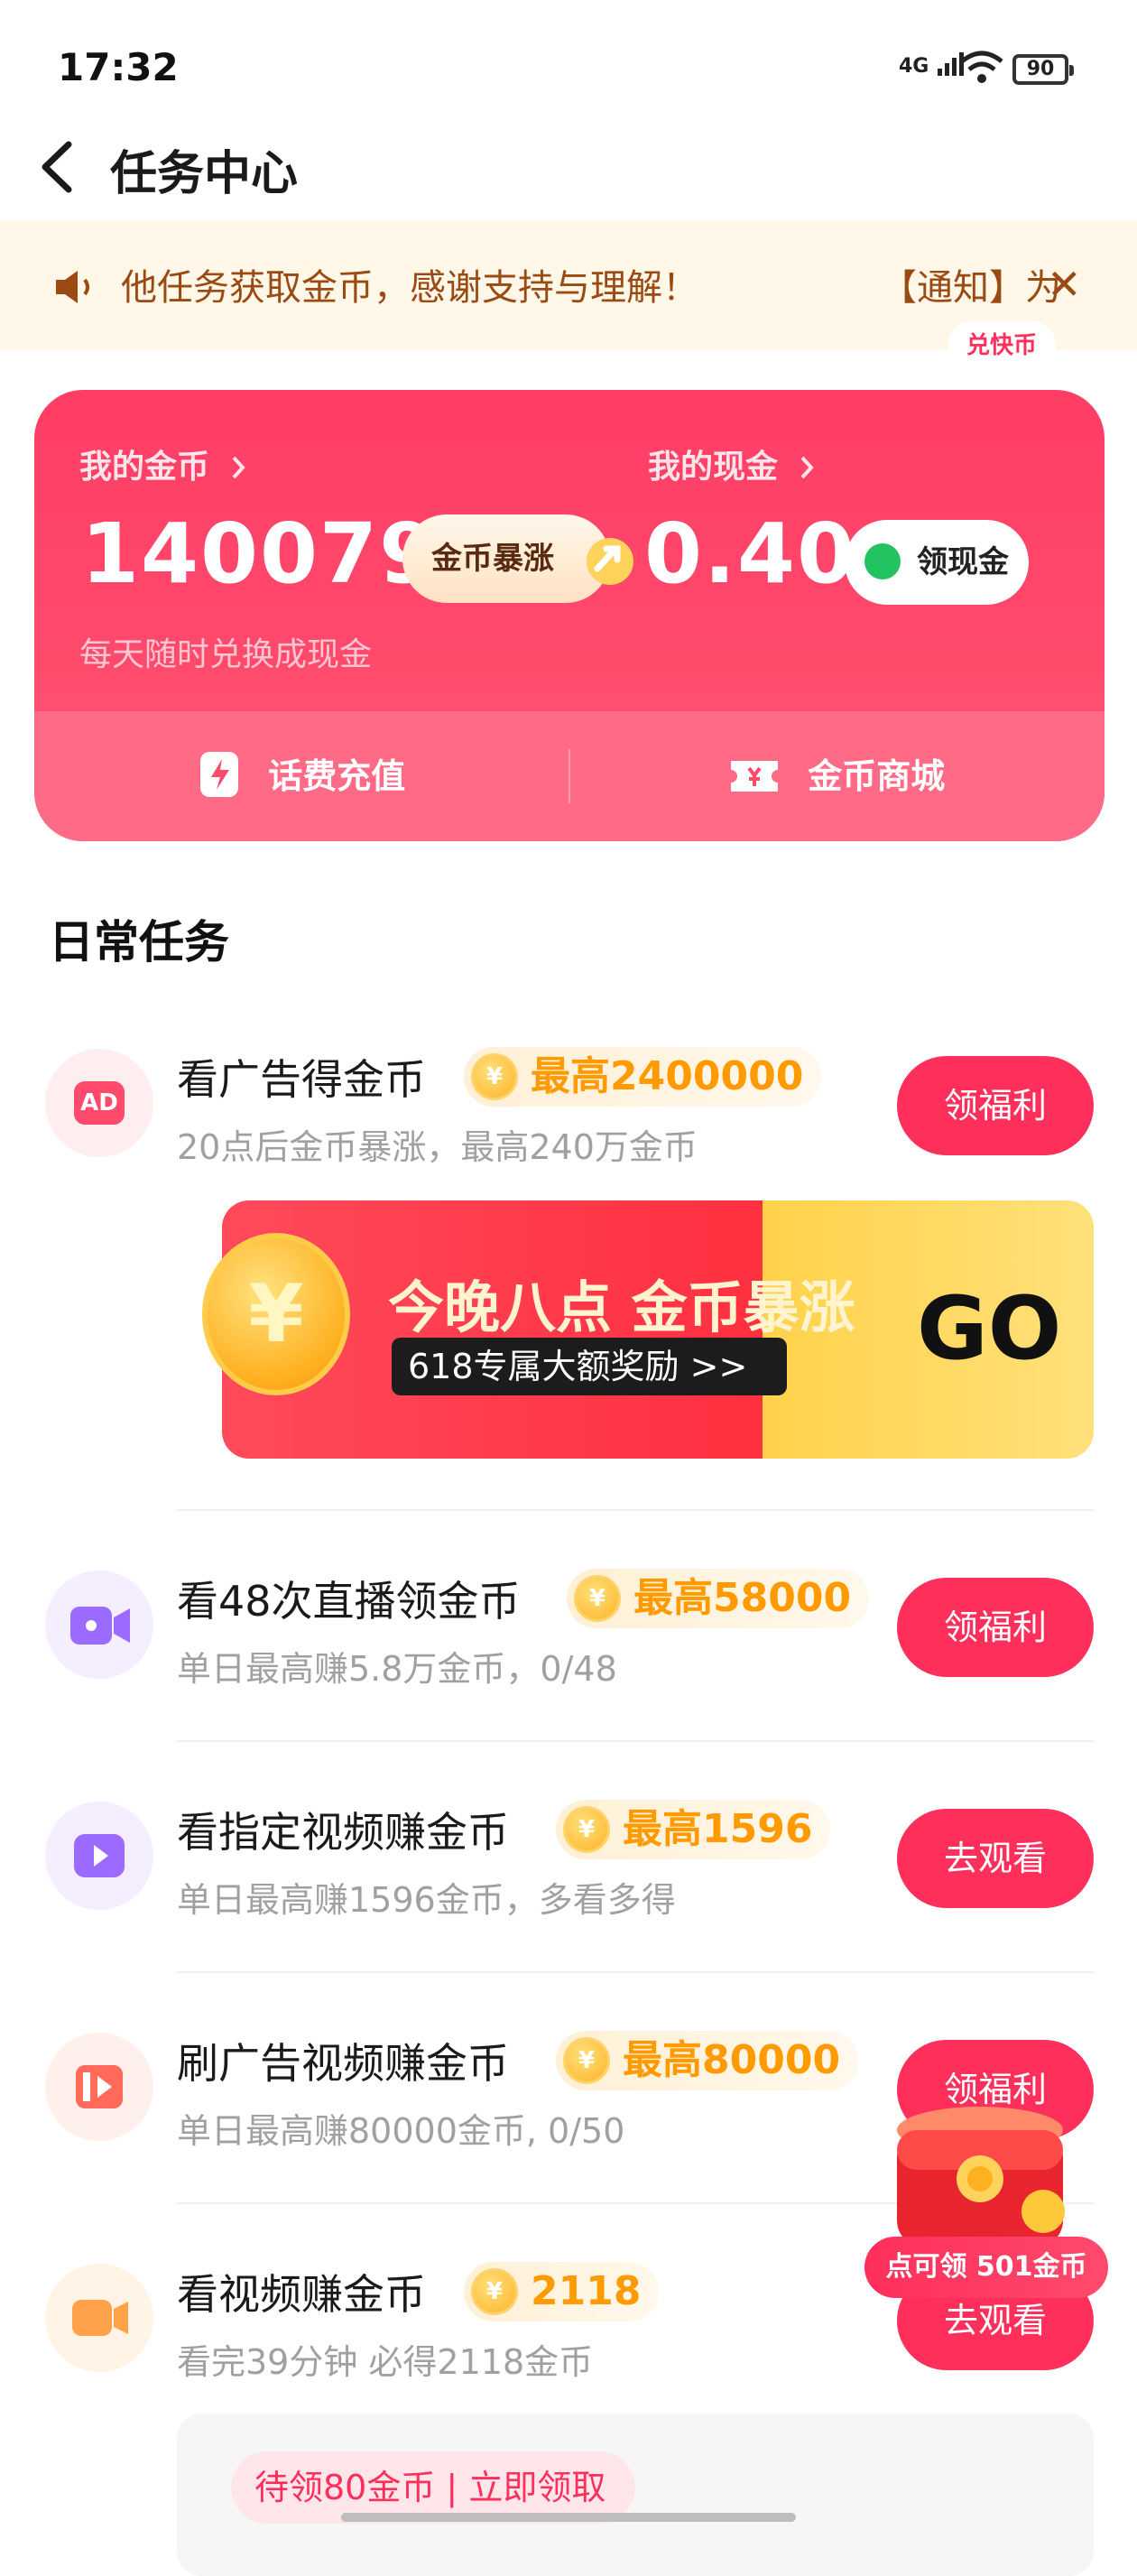  Describe the element at coordinates (989, 1328) in the screenshot. I see `banner-go: GO` at that location.